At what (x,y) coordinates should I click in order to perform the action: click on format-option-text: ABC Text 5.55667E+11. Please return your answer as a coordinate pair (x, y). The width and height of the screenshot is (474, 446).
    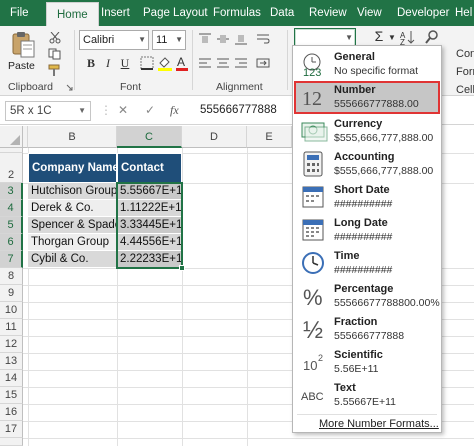
    Looking at the image, I should click on (367, 395).